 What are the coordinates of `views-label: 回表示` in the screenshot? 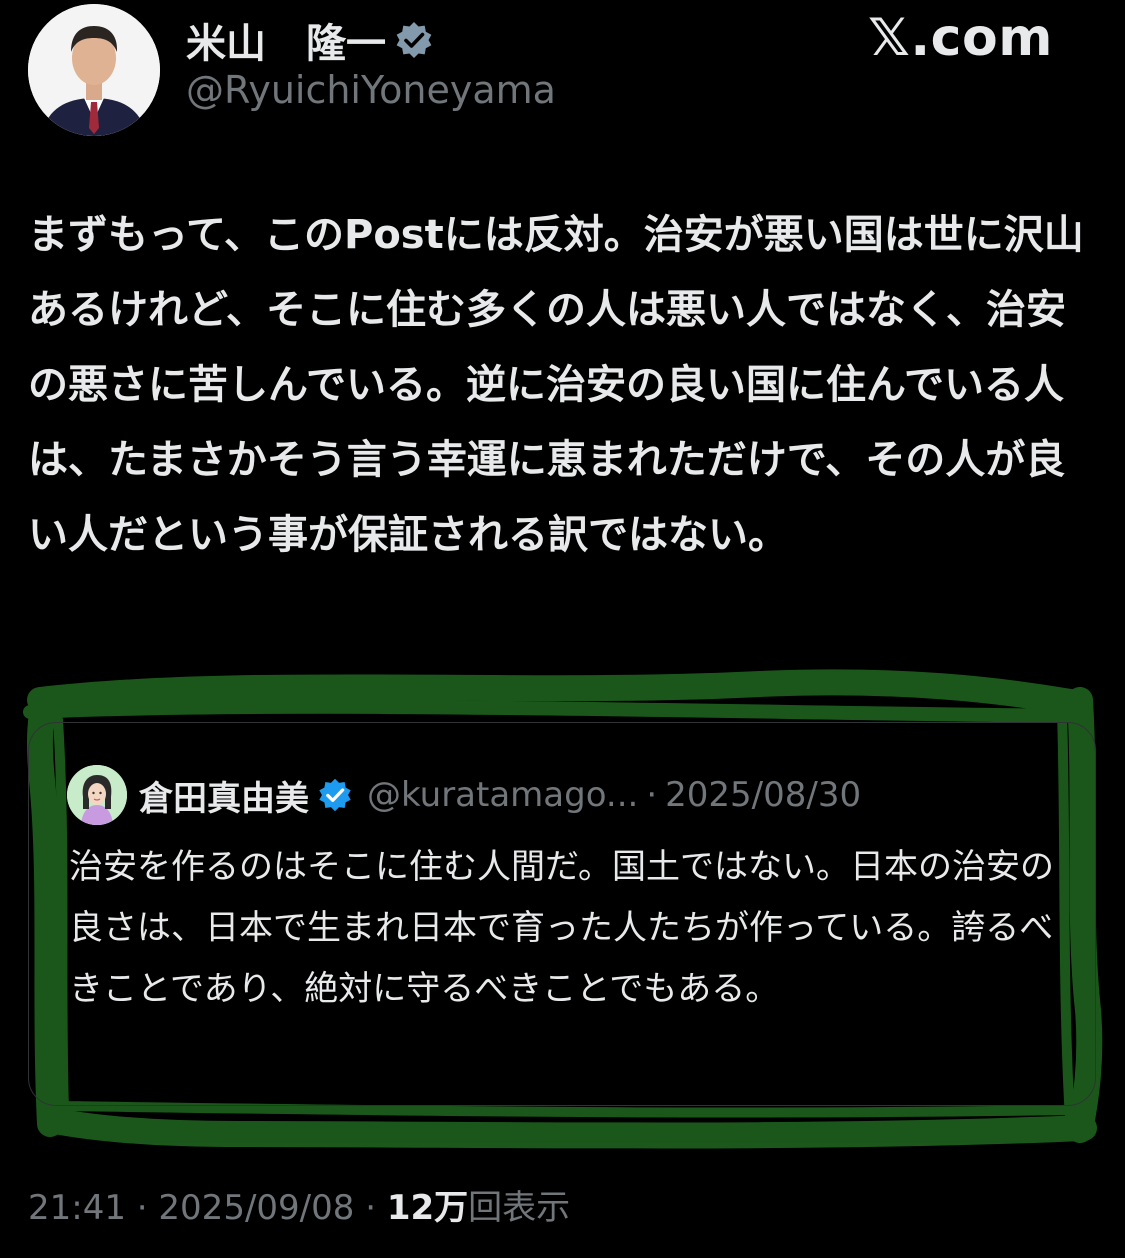 It's located at (519, 1208).